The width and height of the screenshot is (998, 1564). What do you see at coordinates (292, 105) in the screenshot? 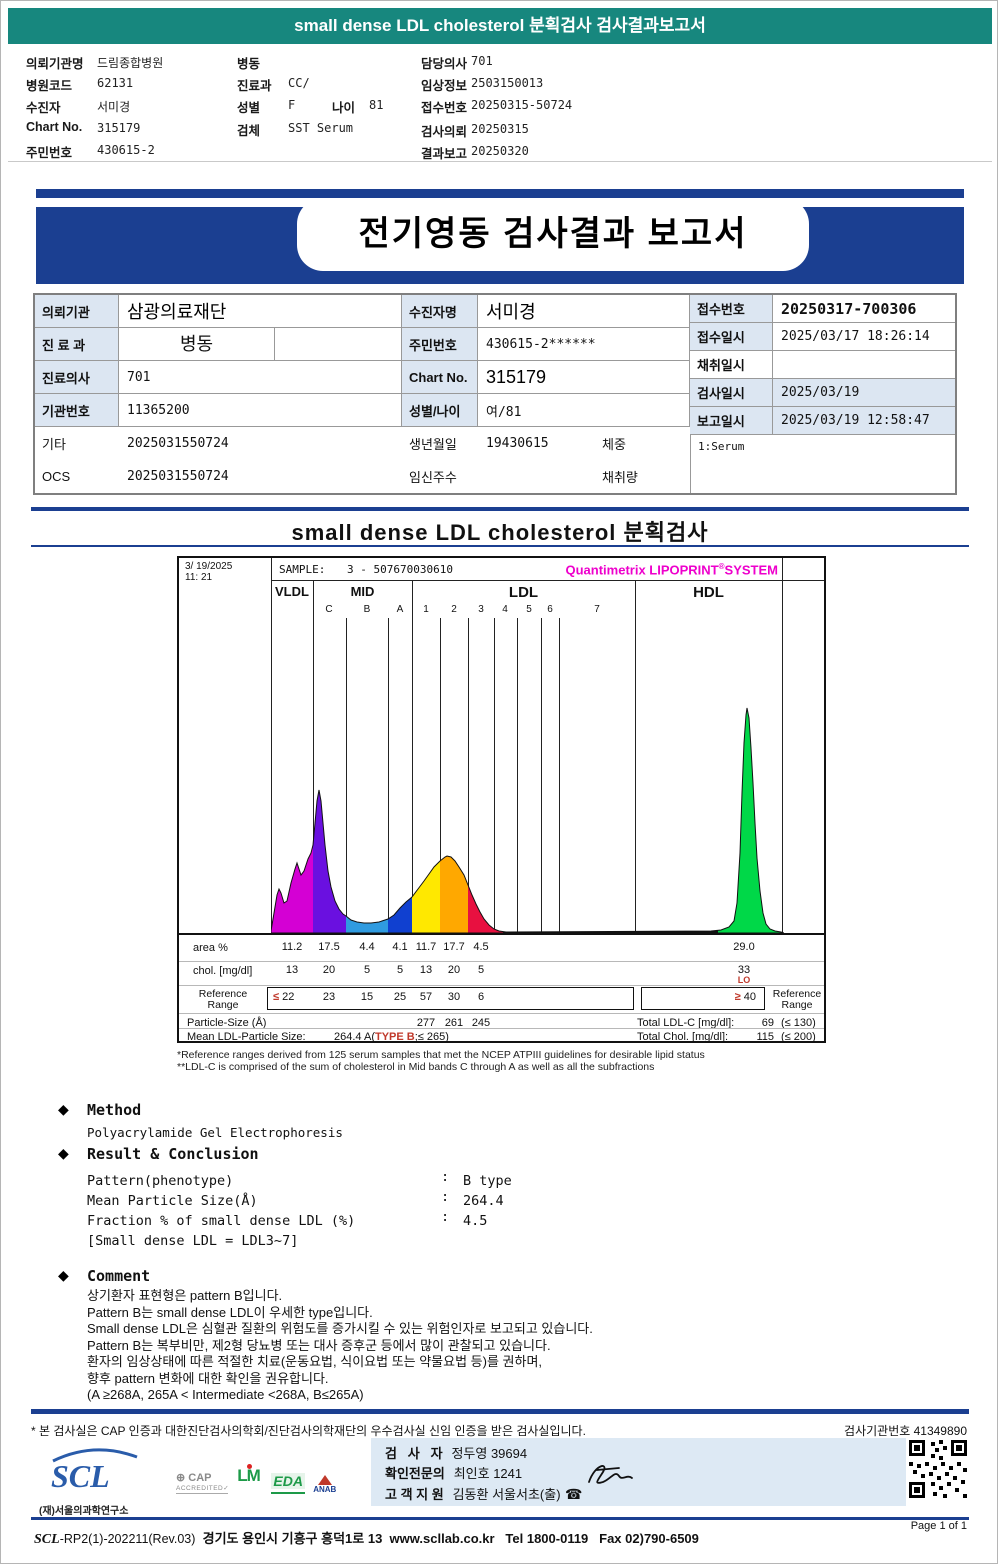
I see `field-value: F` at bounding box center [292, 105].